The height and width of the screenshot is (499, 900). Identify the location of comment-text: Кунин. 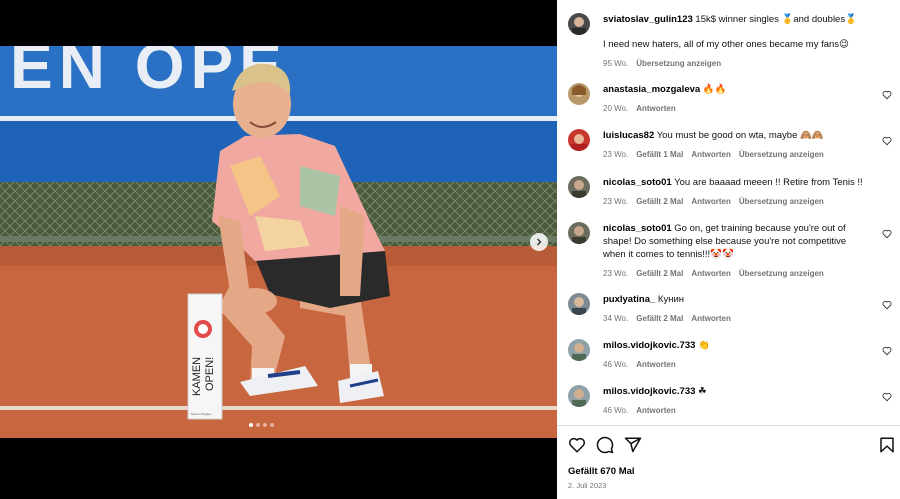
(670, 299).